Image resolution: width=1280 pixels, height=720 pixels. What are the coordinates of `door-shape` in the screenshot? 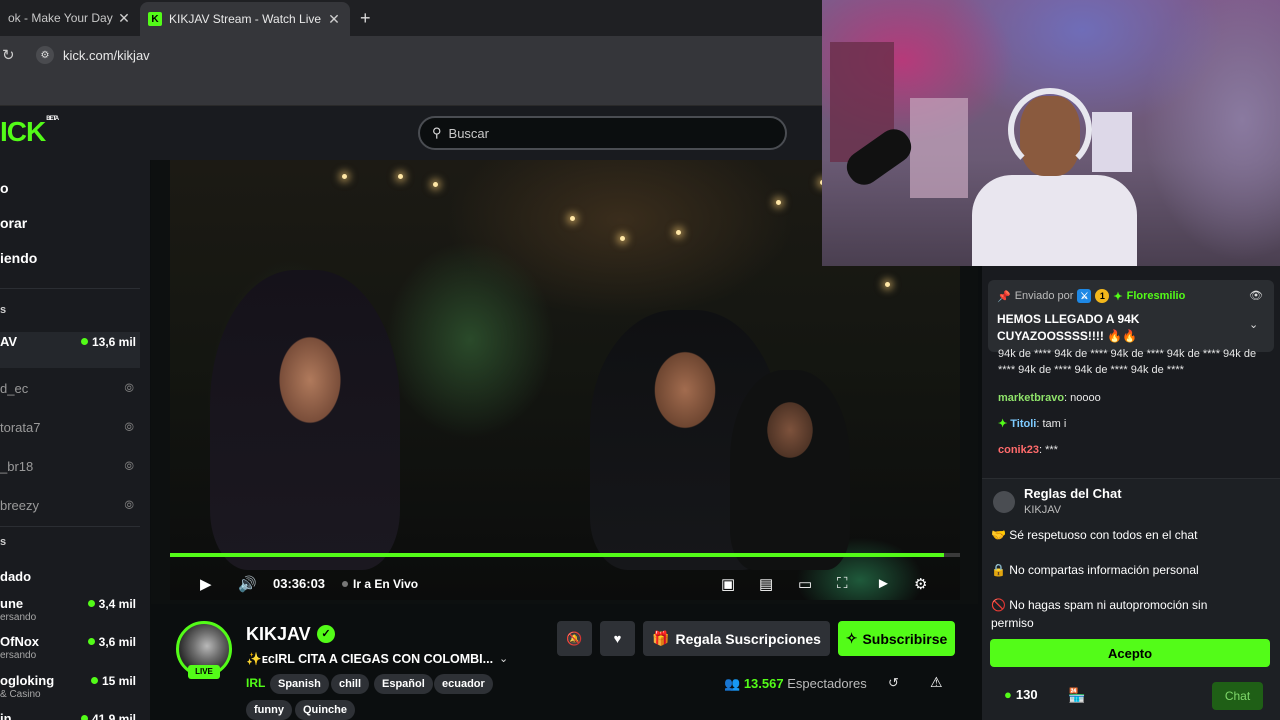 It's located at (939, 148).